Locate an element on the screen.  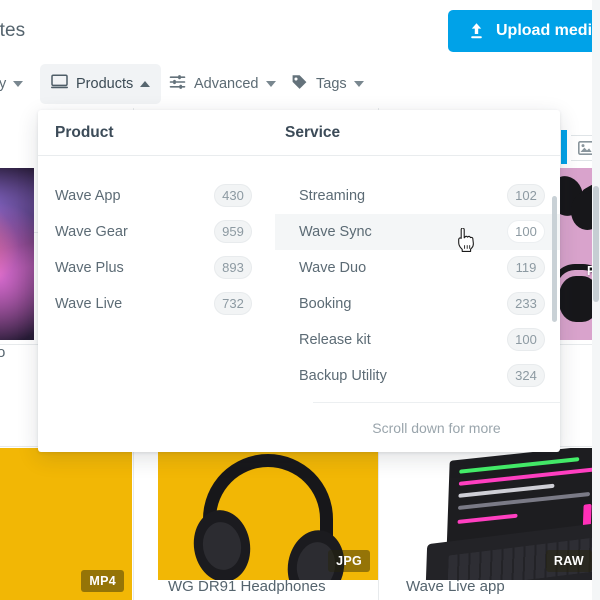
dropdown-item-label: Streaming is located at coordinates (332, 196).